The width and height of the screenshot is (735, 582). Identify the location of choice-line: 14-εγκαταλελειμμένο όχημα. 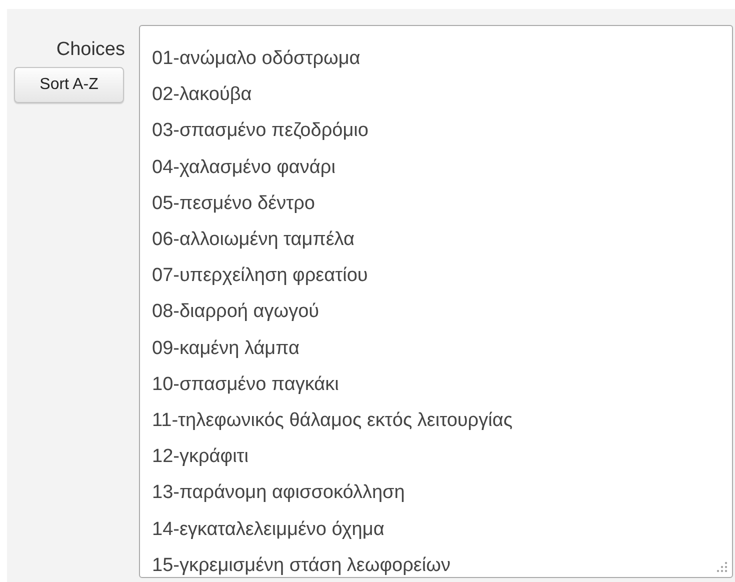
(268, 530).